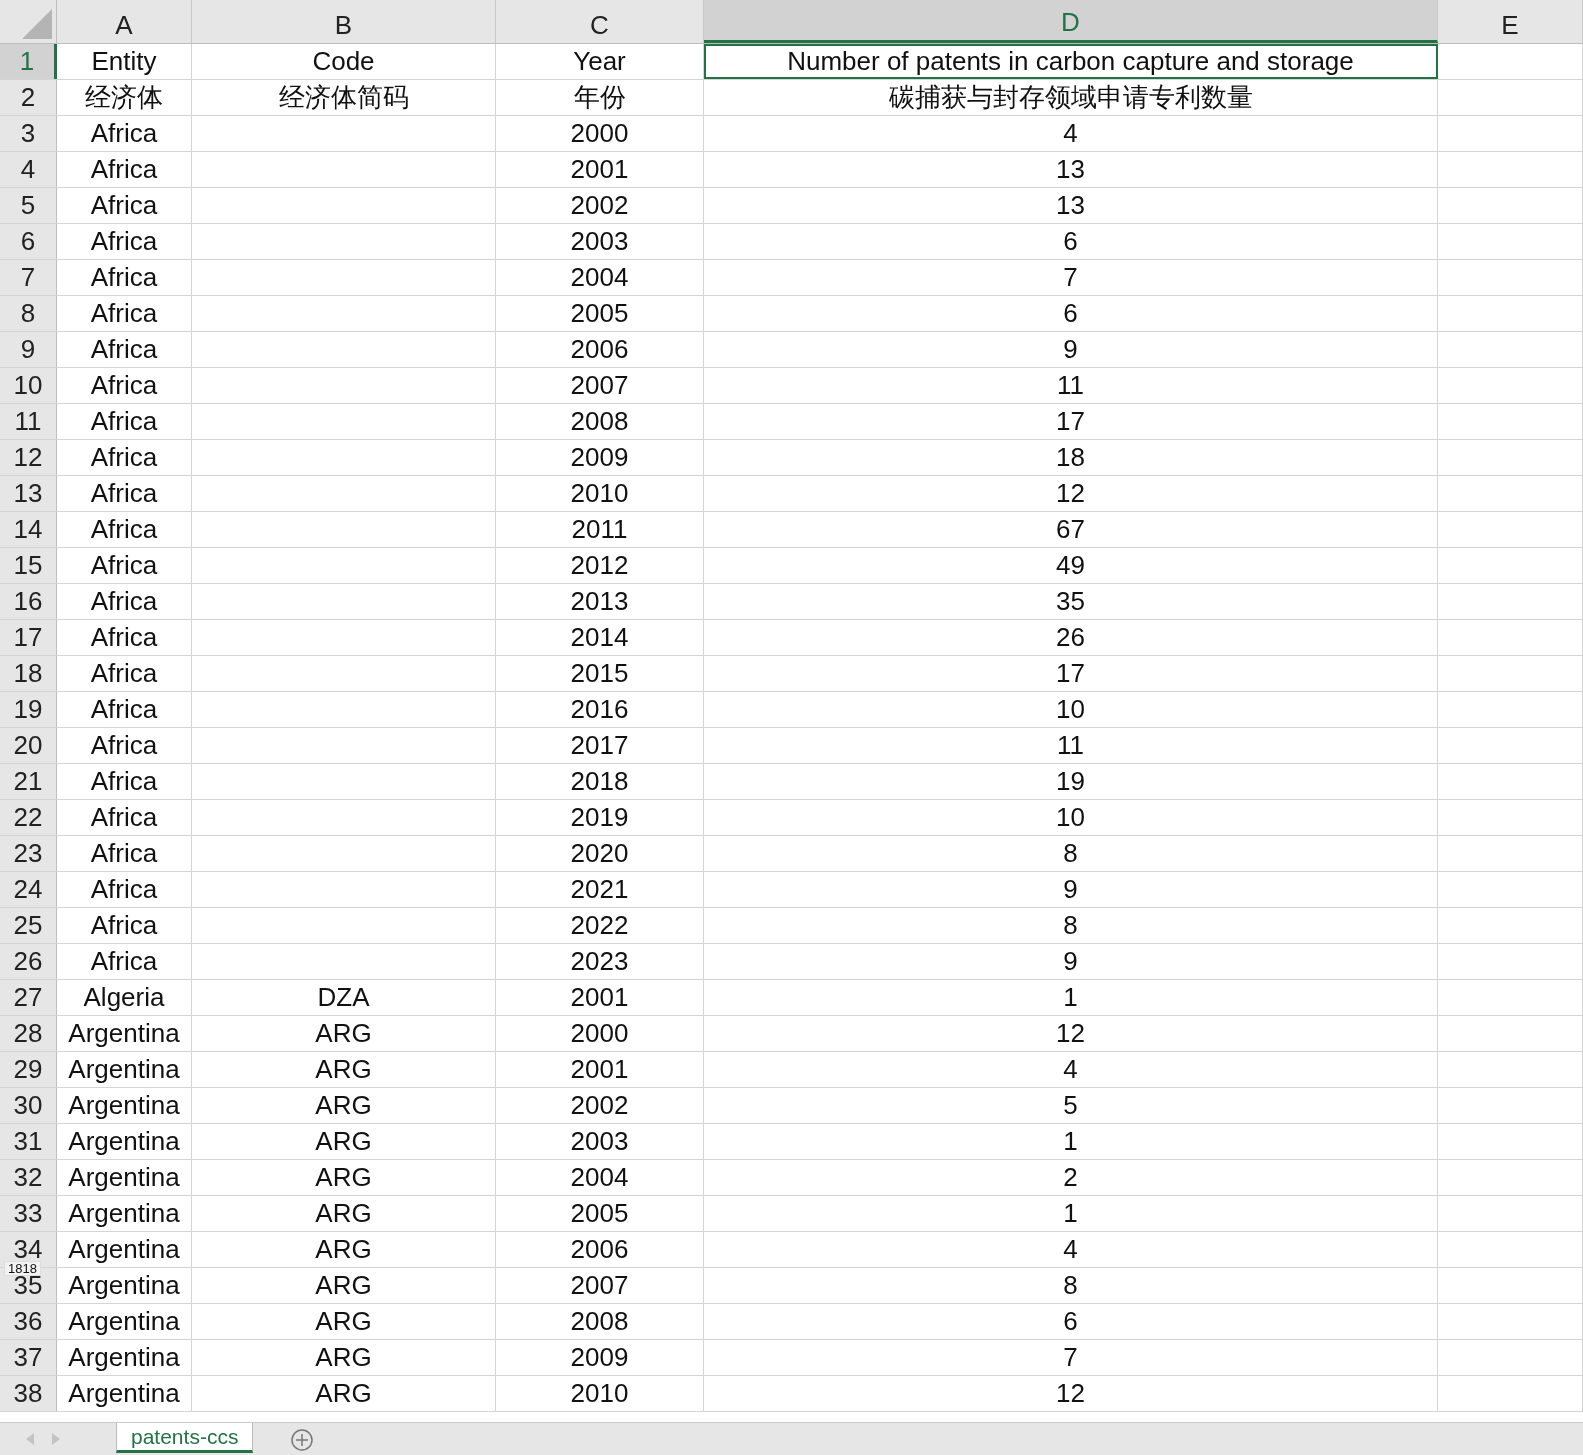 The image size is (1583, 1455). I want to click on table-cell: Number of patents in carbon capture and storage, so click(1071, 61).